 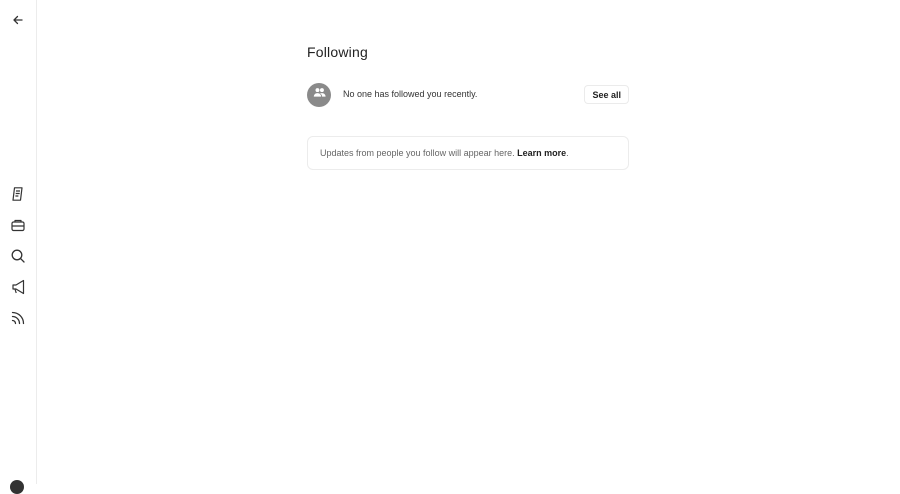 I want to click on followers-avatar, so click(x=319, y=95).